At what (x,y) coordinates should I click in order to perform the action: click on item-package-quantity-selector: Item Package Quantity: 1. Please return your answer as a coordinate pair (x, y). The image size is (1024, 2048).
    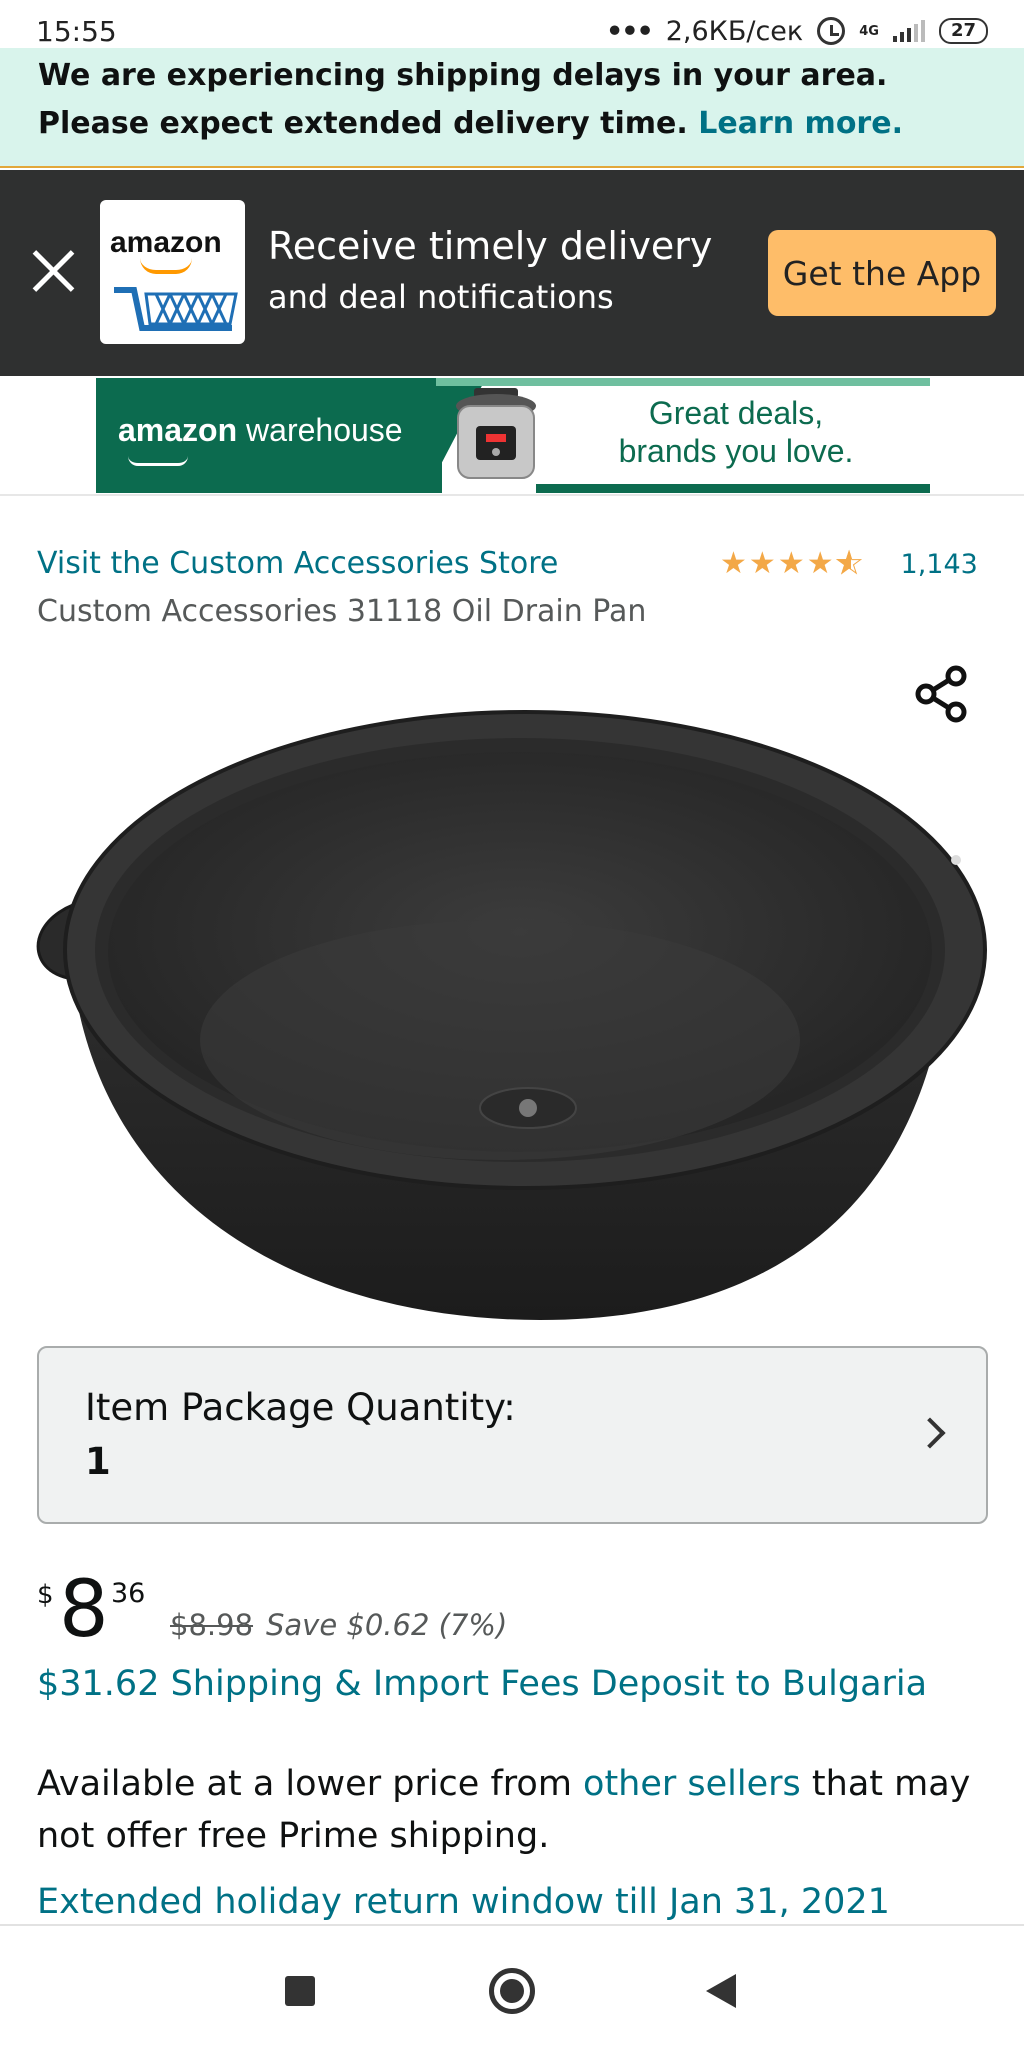
    Looking at the image, I should click on (512, 1435).